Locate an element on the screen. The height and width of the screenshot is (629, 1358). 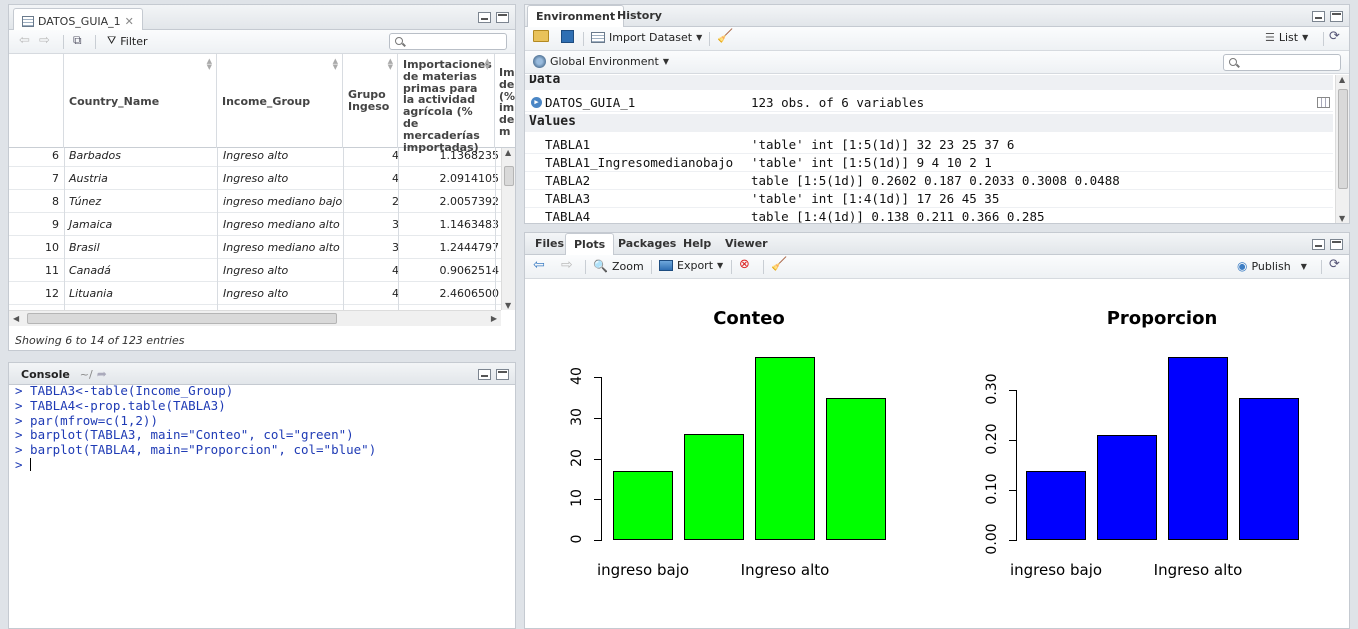
zoom-button: 🔍 Zoom is located at coordinates (618, 266).